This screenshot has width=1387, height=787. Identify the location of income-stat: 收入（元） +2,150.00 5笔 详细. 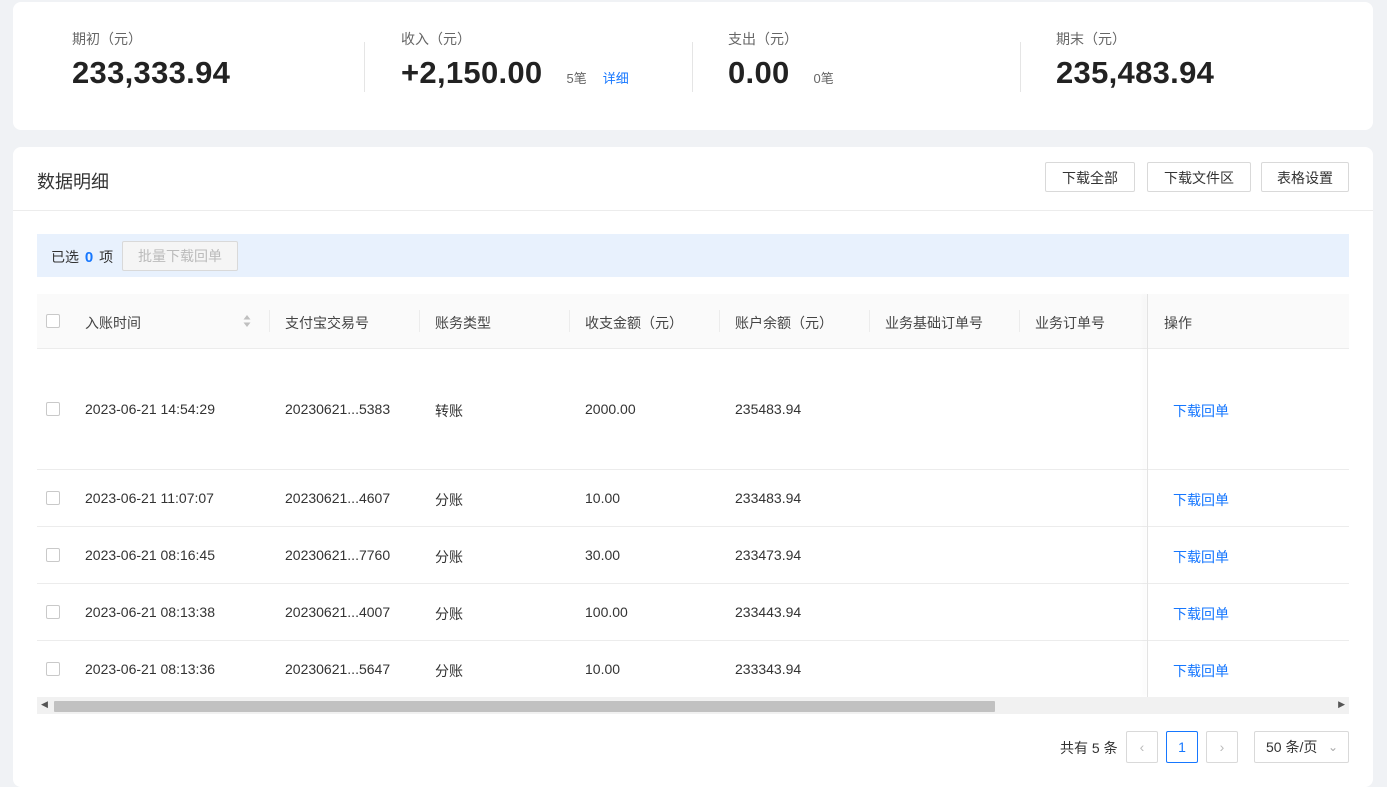
(515, 60).